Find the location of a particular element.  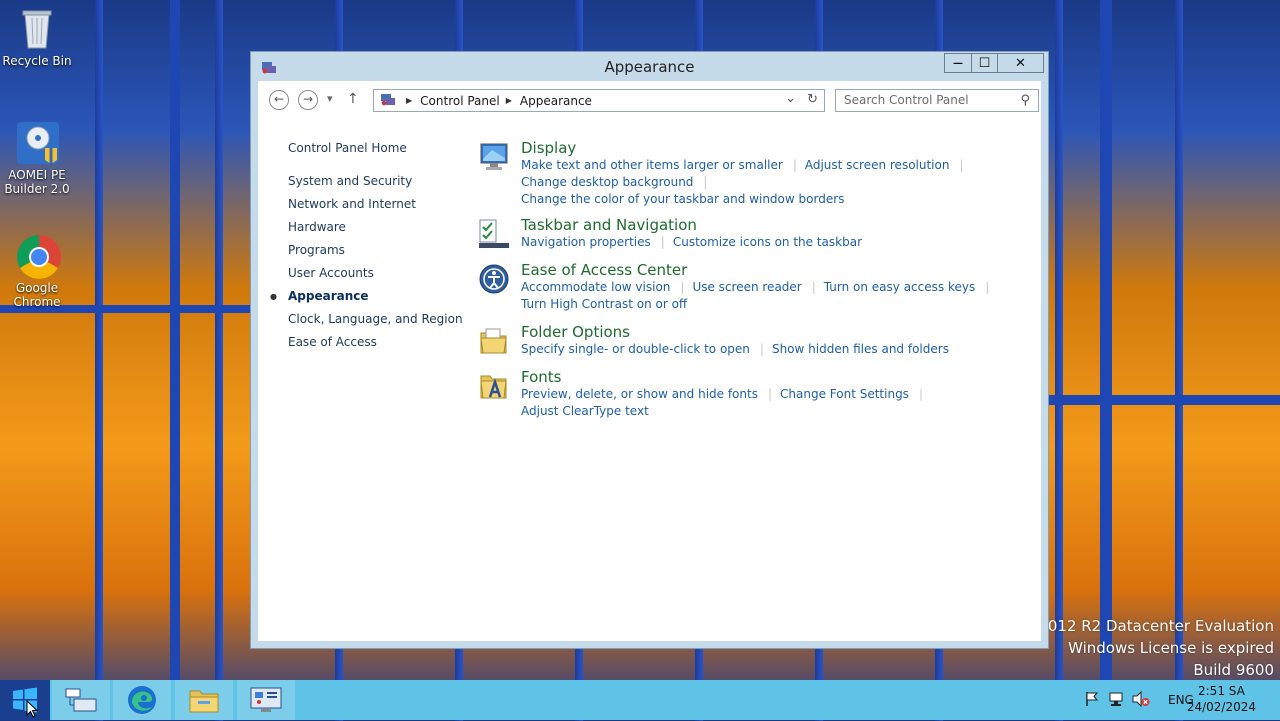

desktop-icon-recycle-bin: Recycle Bin is located at coordinates (37, 37).